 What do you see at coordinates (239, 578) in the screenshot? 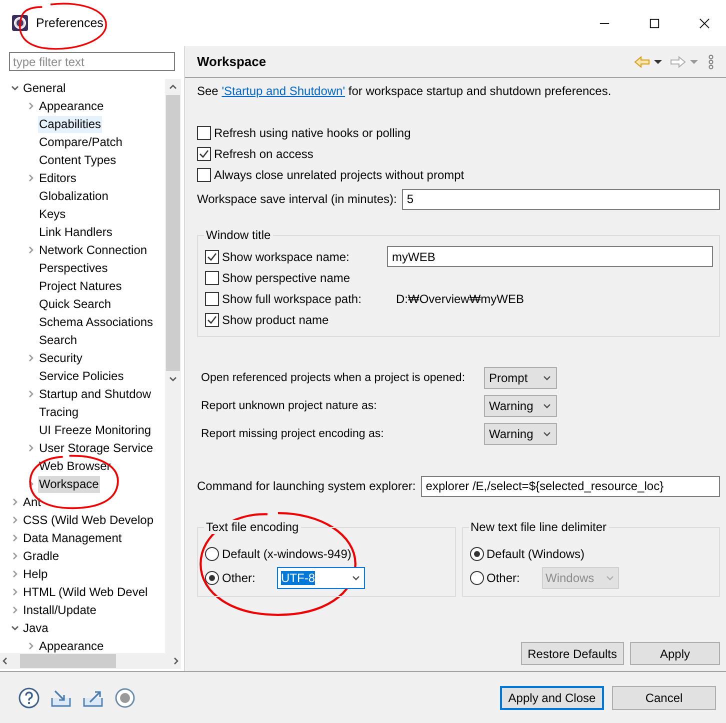
I see `radio-label: Other:` at bounding box center [239, 578].